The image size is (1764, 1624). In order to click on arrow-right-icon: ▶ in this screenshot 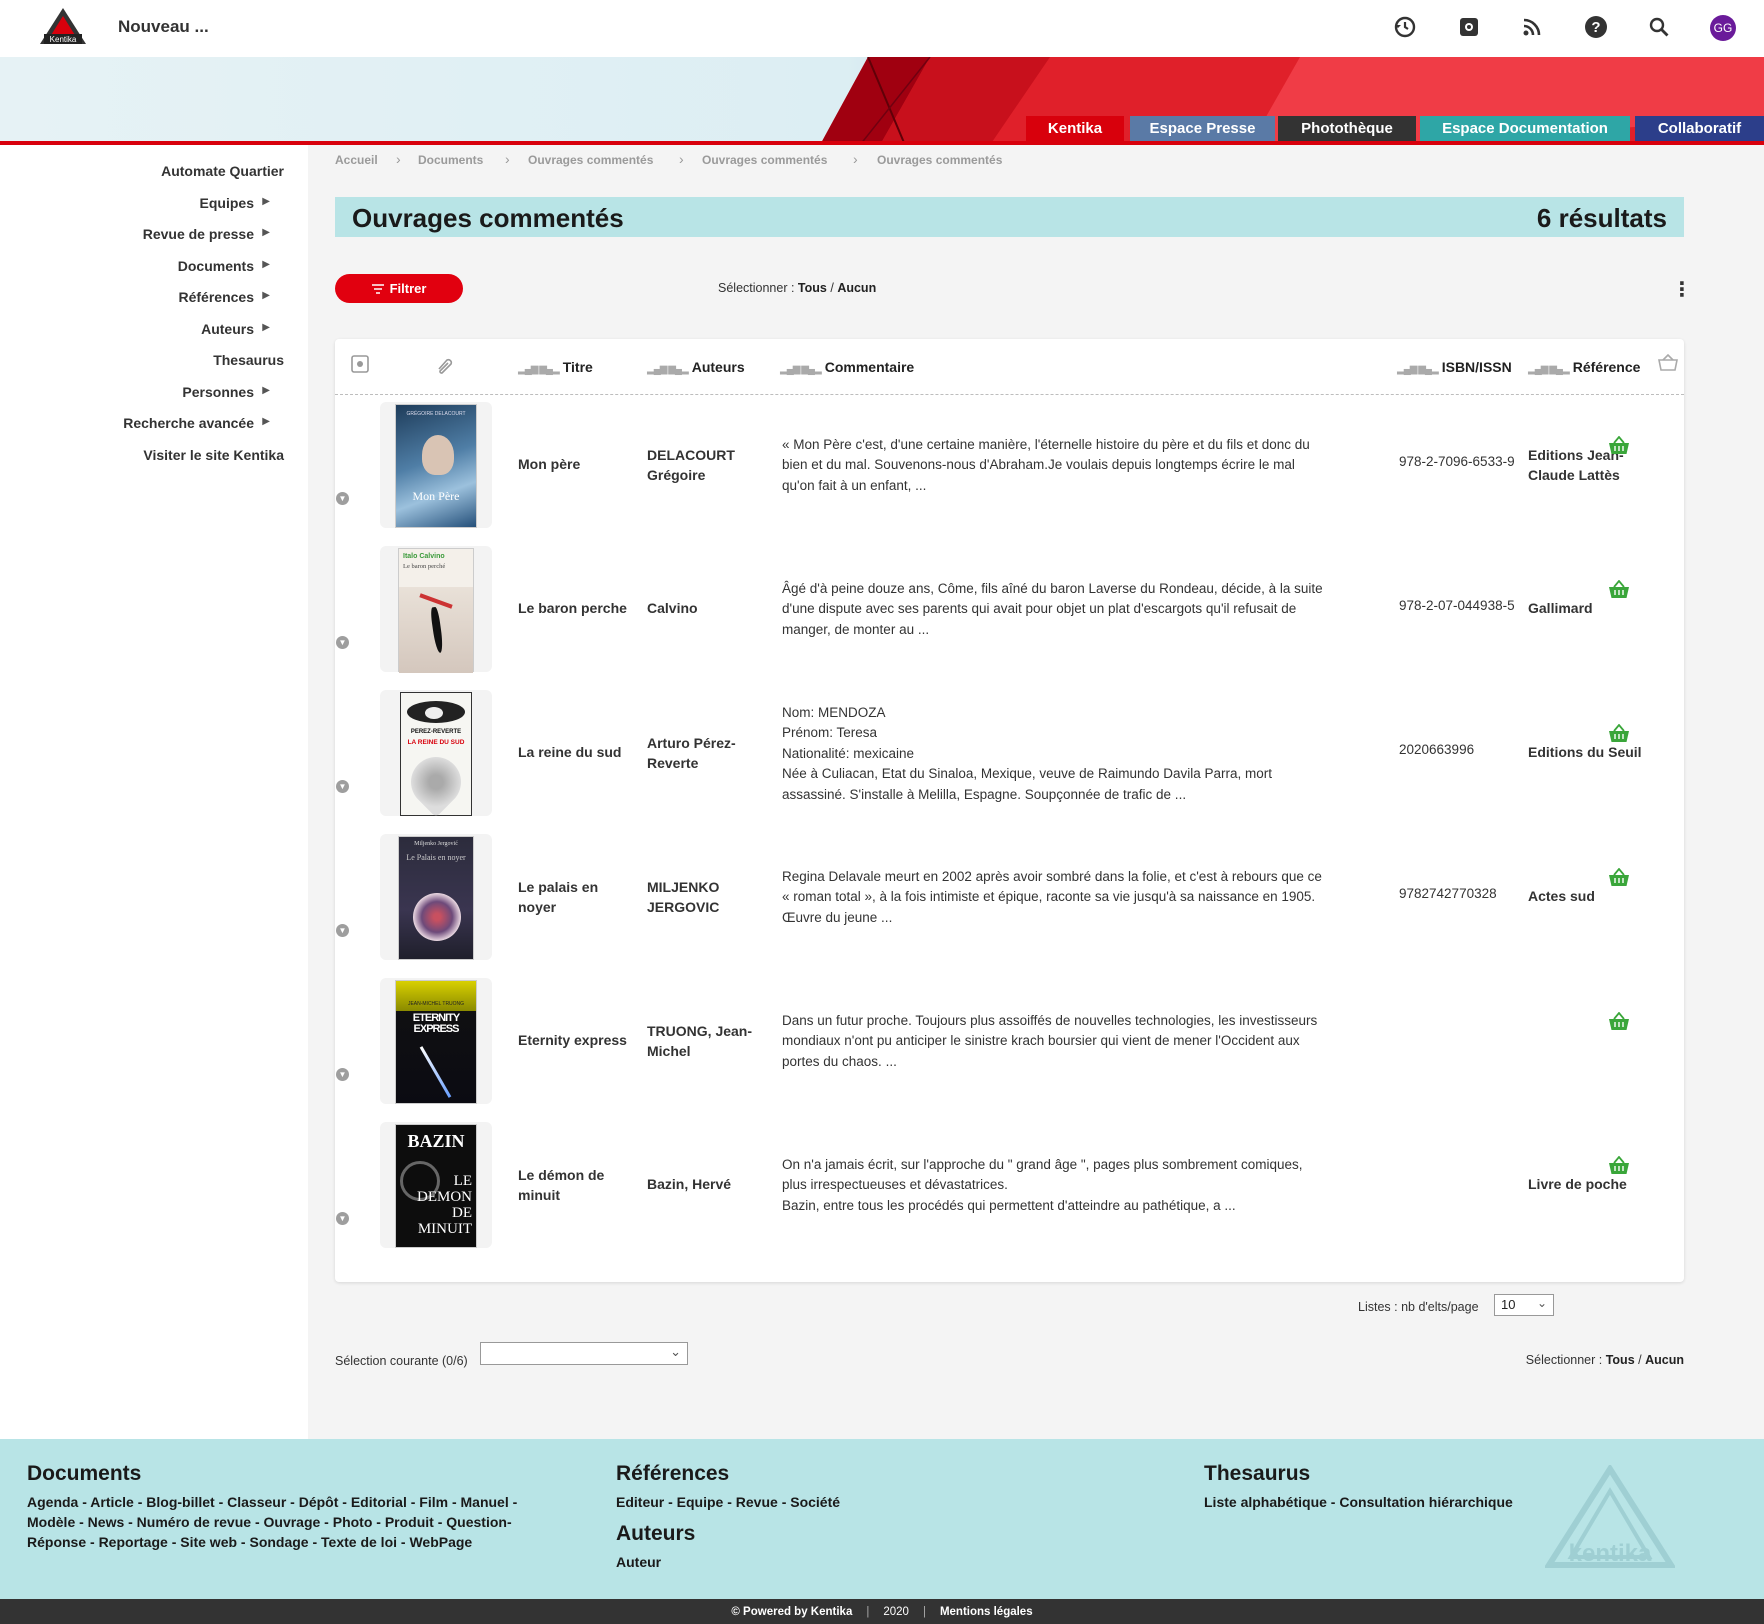, I will do `click(266, 390)`.